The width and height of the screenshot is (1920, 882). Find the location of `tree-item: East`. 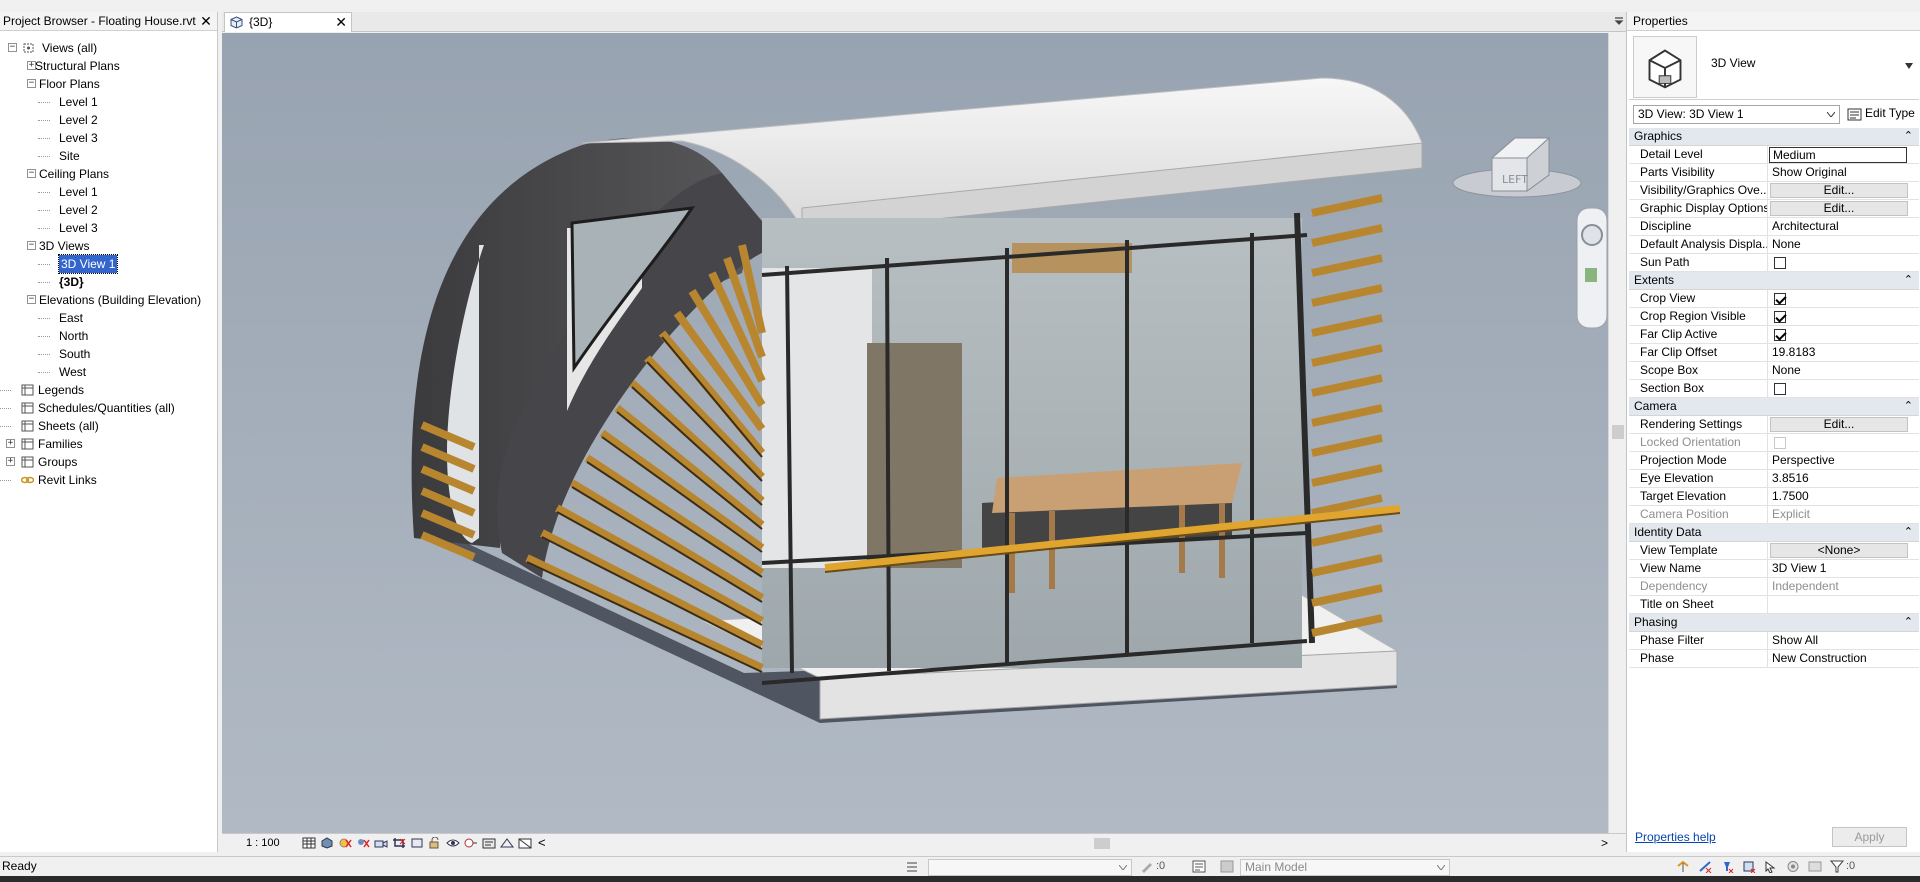

tree-item: East is located at coordinates (71, 318).